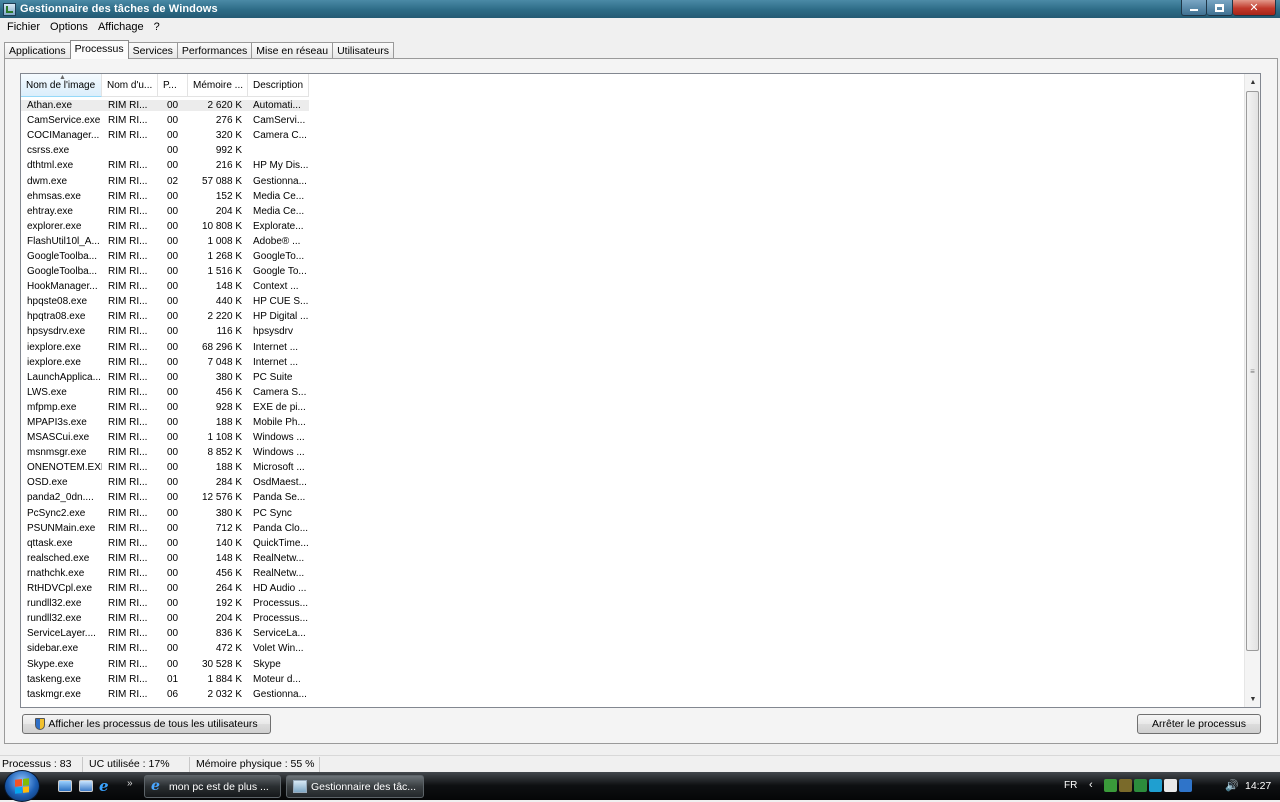 The image size is (1280, 802). What do you see at coordinates (1199, 724) in the screenshot?
I see `end-process-button: Arrêter le processus` at bounding box center [1199, 724].